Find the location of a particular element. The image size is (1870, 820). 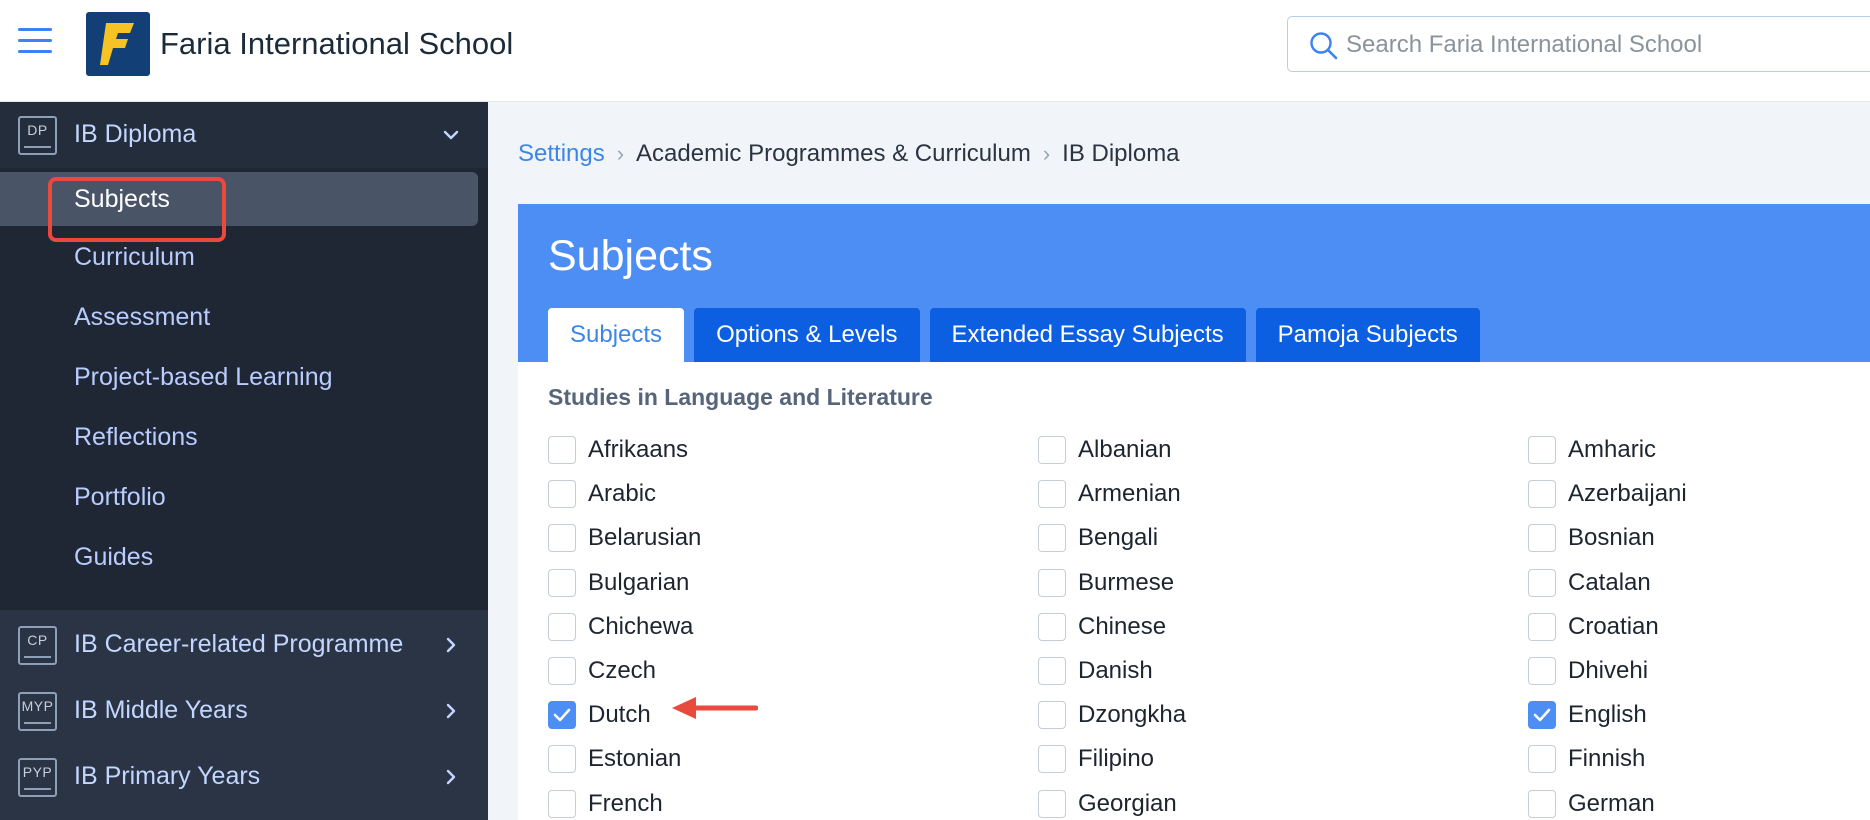

chevron-right-icon is located at coordinates (451, 711).